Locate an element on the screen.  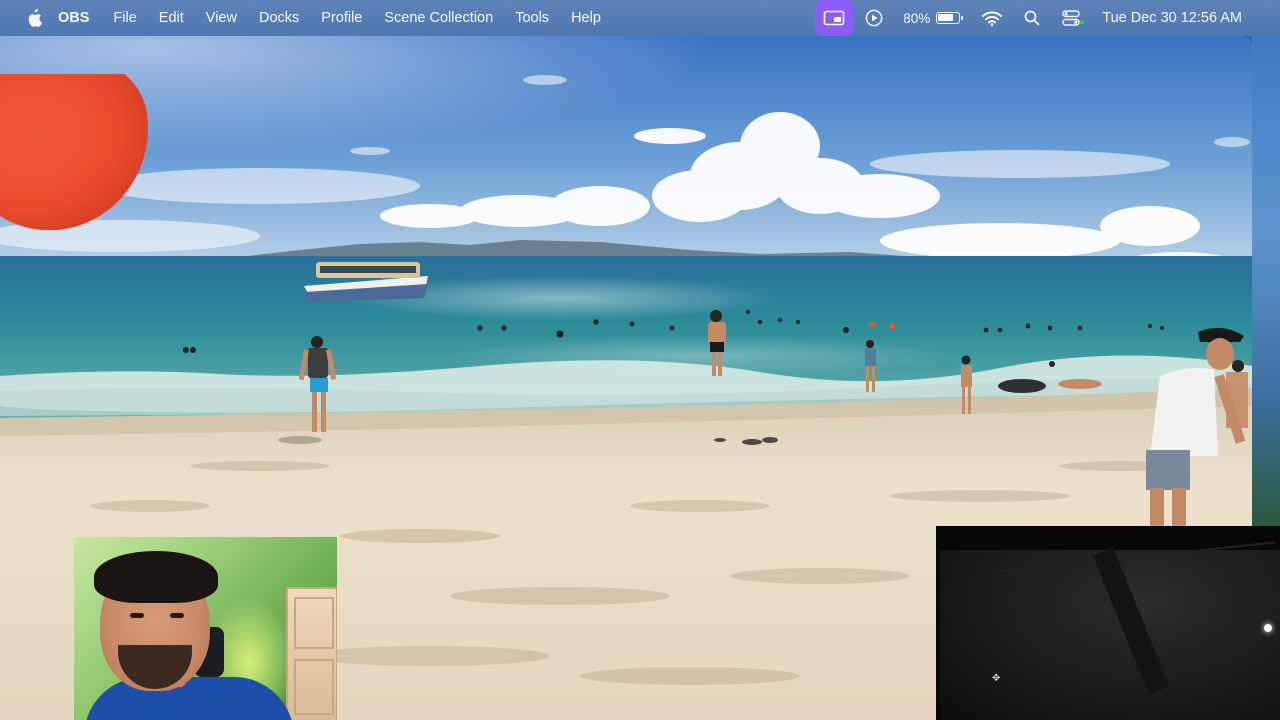
status-area: 80% Tue Dec 30 12:56 AM is located at coordinates (1028, 18).